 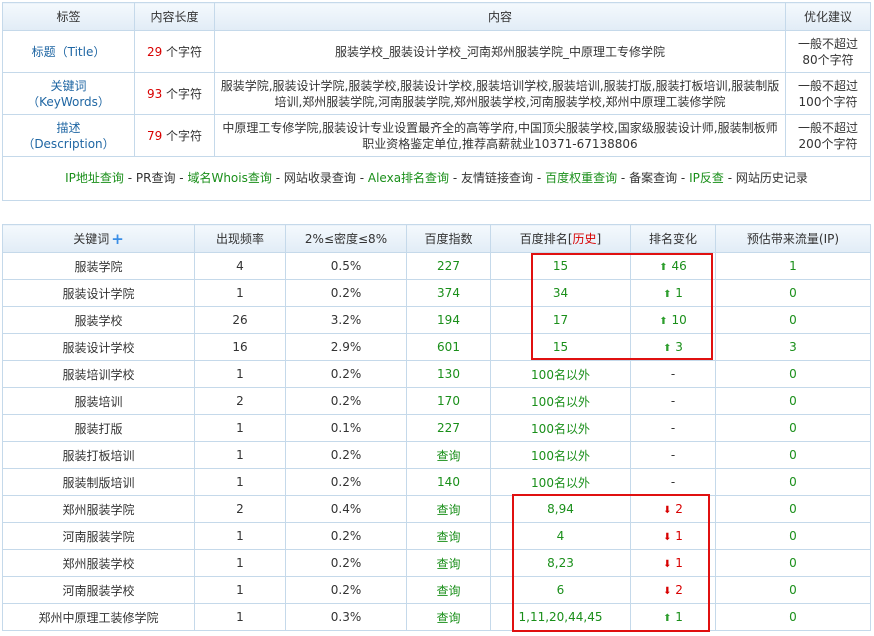 I want to click on frequency-cell: 2, so click(x=240, y=401).